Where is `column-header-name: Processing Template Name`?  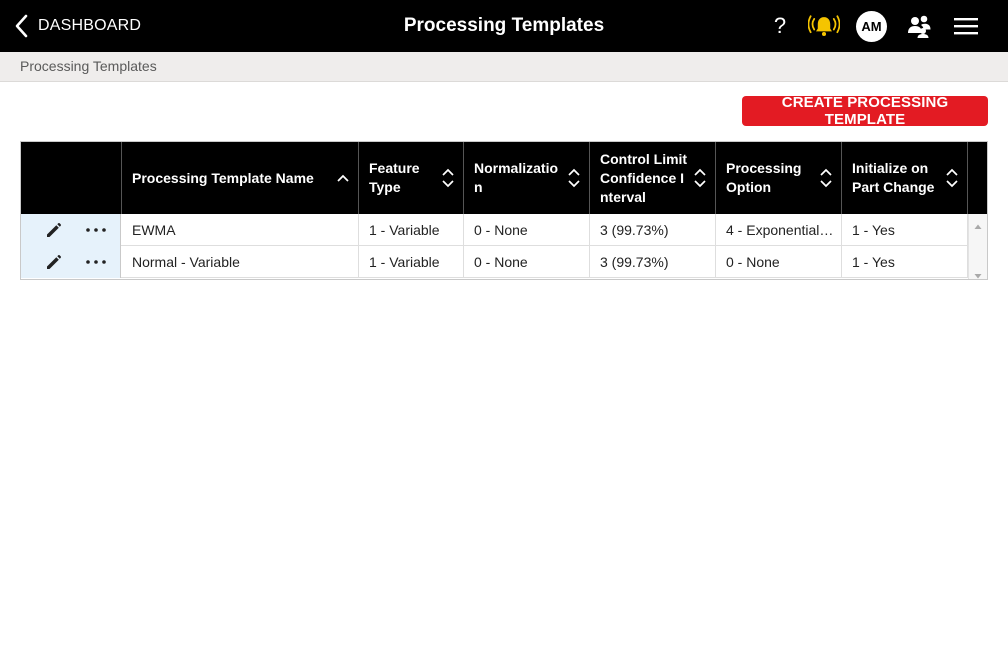
column-header-name: Processing Template Name is located at coordinates (240, 178).